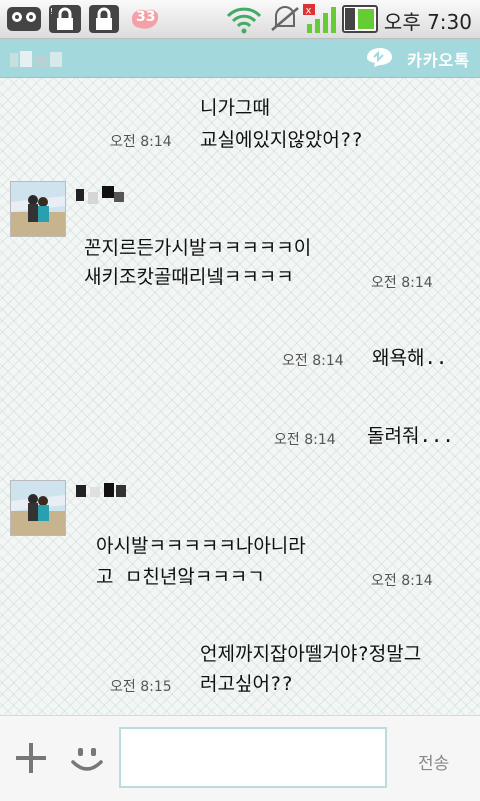 This screenshot has width=480, height=801. Describe the element at coordinates (36, 59) in the screenshot. I see `chat-partner-name-blurred` at that location.